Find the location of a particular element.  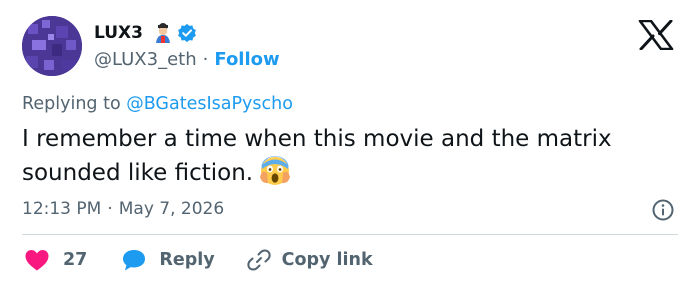

avatar is located at coordinates (52, 46).